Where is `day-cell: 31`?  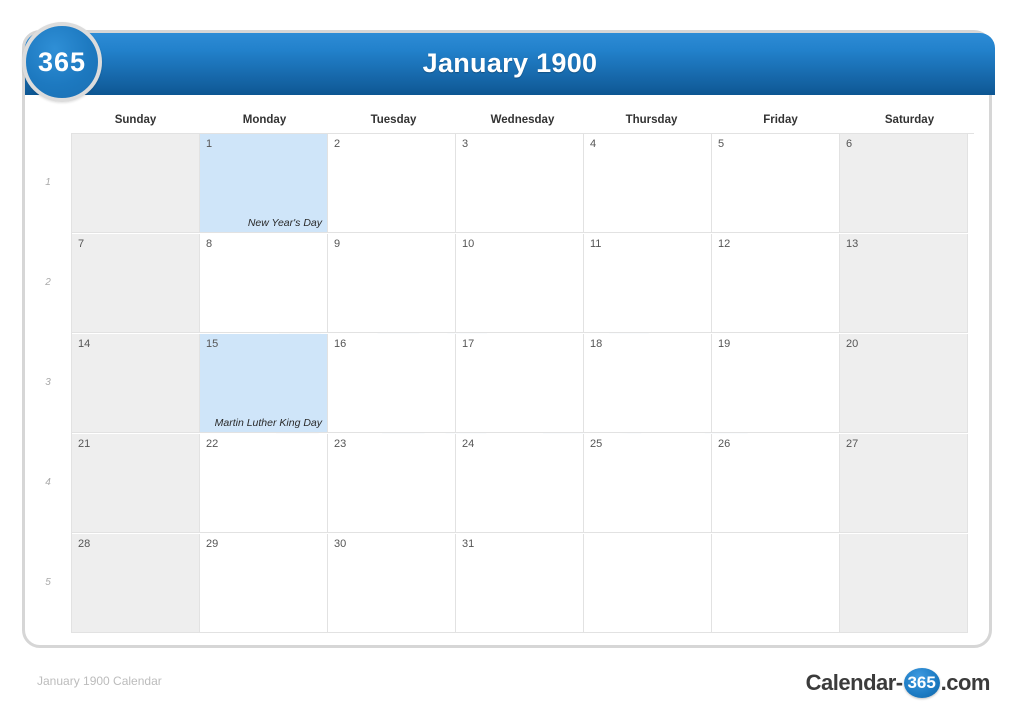
day-cell: 31 is located at coordinates (520, 583).